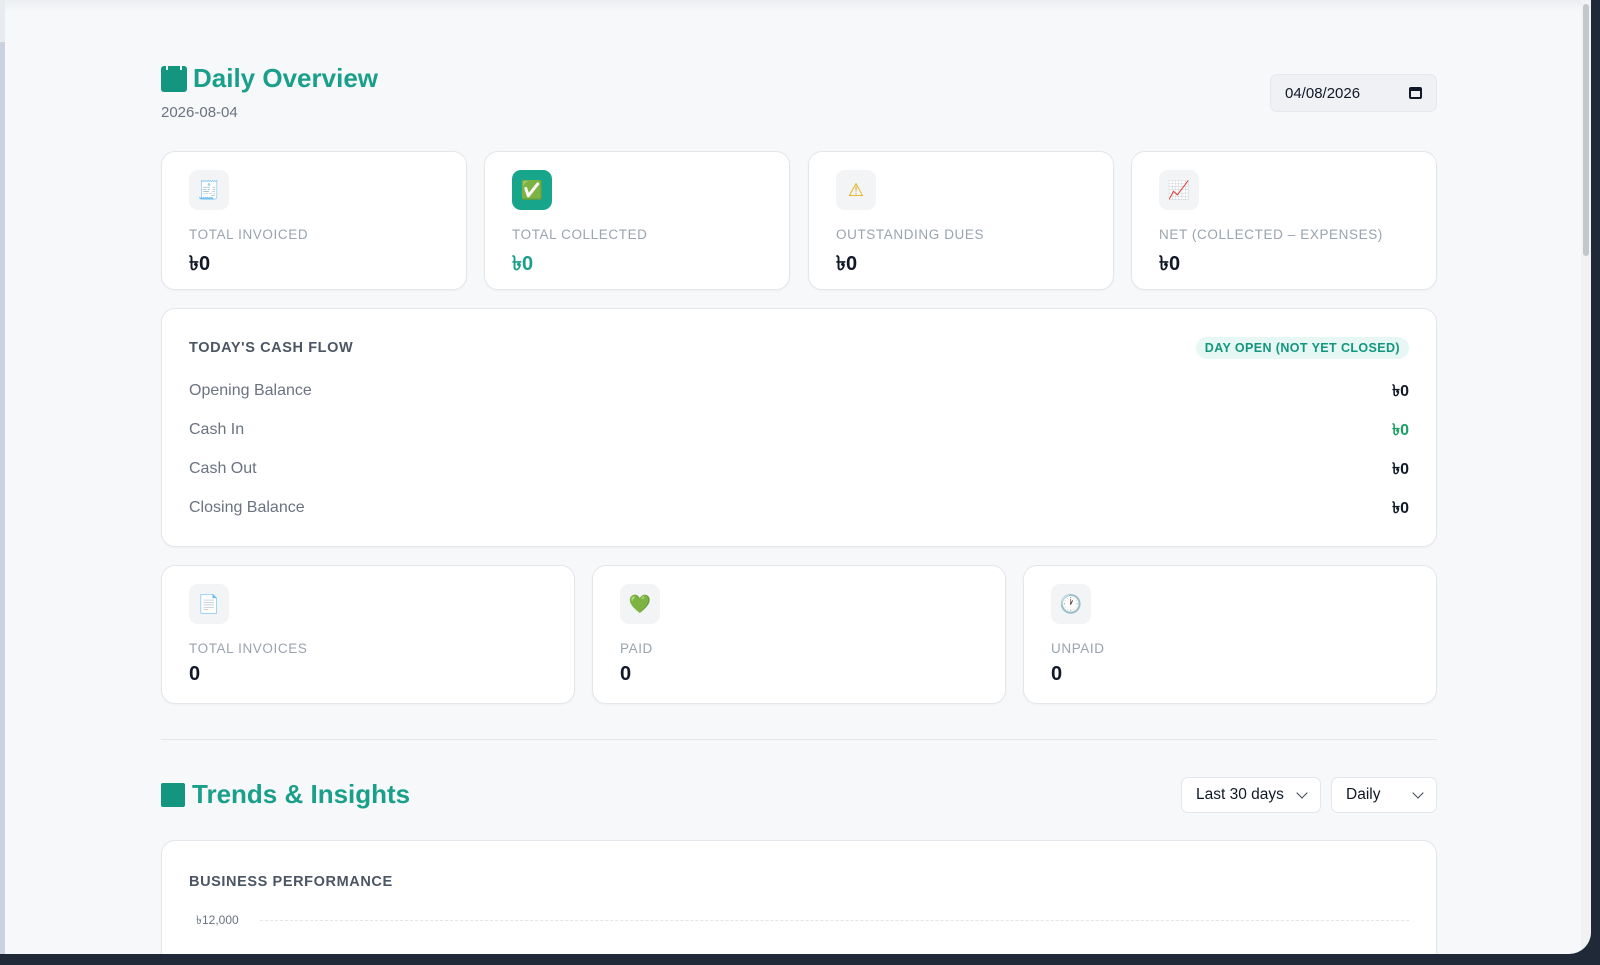 Image resolution: width=1600 pixels, height=965 pixels. Describe the element at coordinates (1284, 220) in the screenshot. I see `stat-card-net: 📈 NET (COLLECTED – EXPENSES) ৳0` at that location.